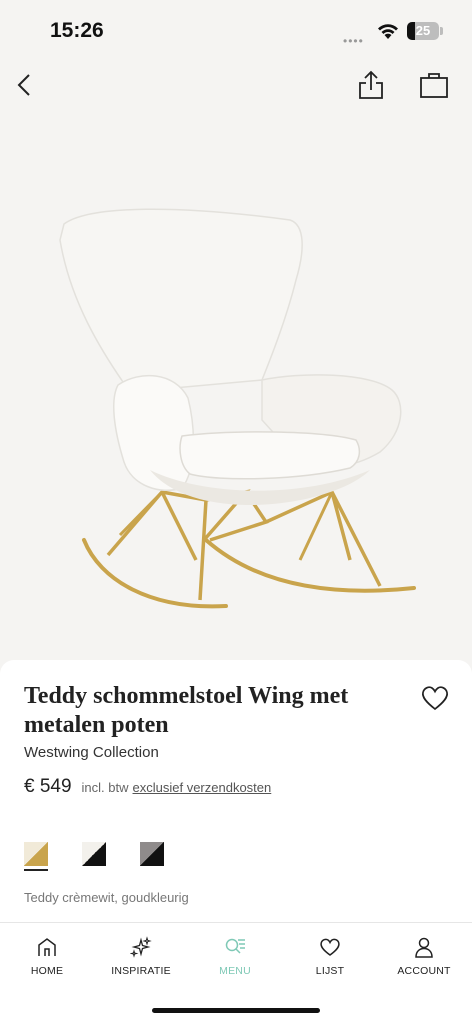 The image size is (472, 1024). I want to click on signal-dots-icon: ••••, so click(353, 41).